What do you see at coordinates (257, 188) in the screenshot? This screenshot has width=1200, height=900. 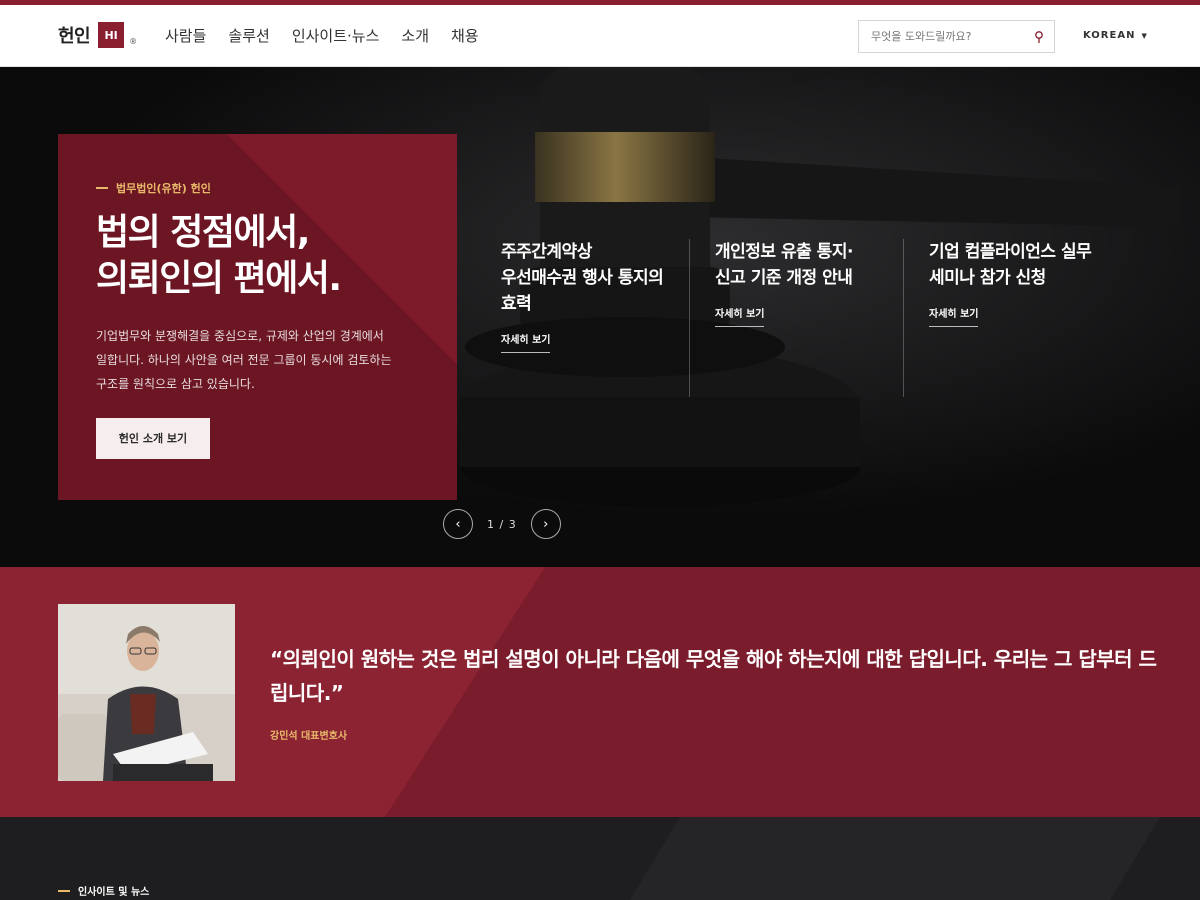 I see `hero-eyebrow: 법무법인(유한) 헌인` at bounding box center [257, 188].